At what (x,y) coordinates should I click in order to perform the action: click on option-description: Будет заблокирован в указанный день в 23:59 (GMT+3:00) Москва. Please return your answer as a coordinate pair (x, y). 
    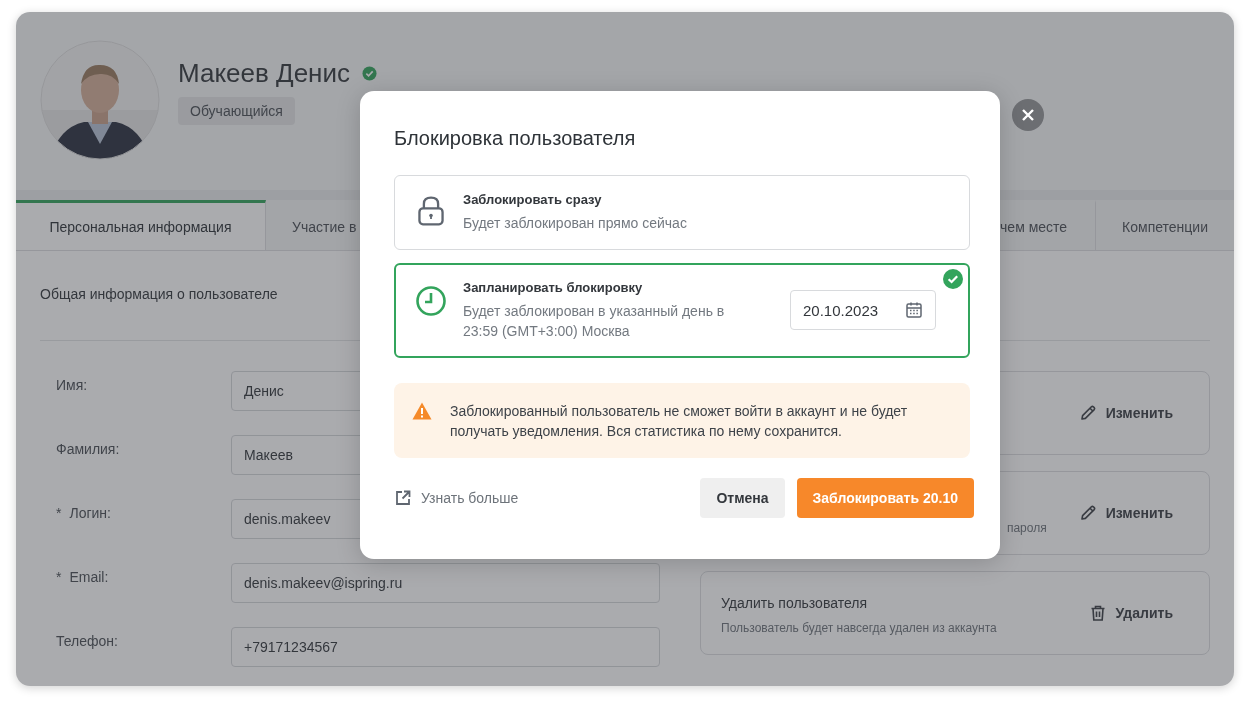
    Looking at the image, I should click on (594, 321).